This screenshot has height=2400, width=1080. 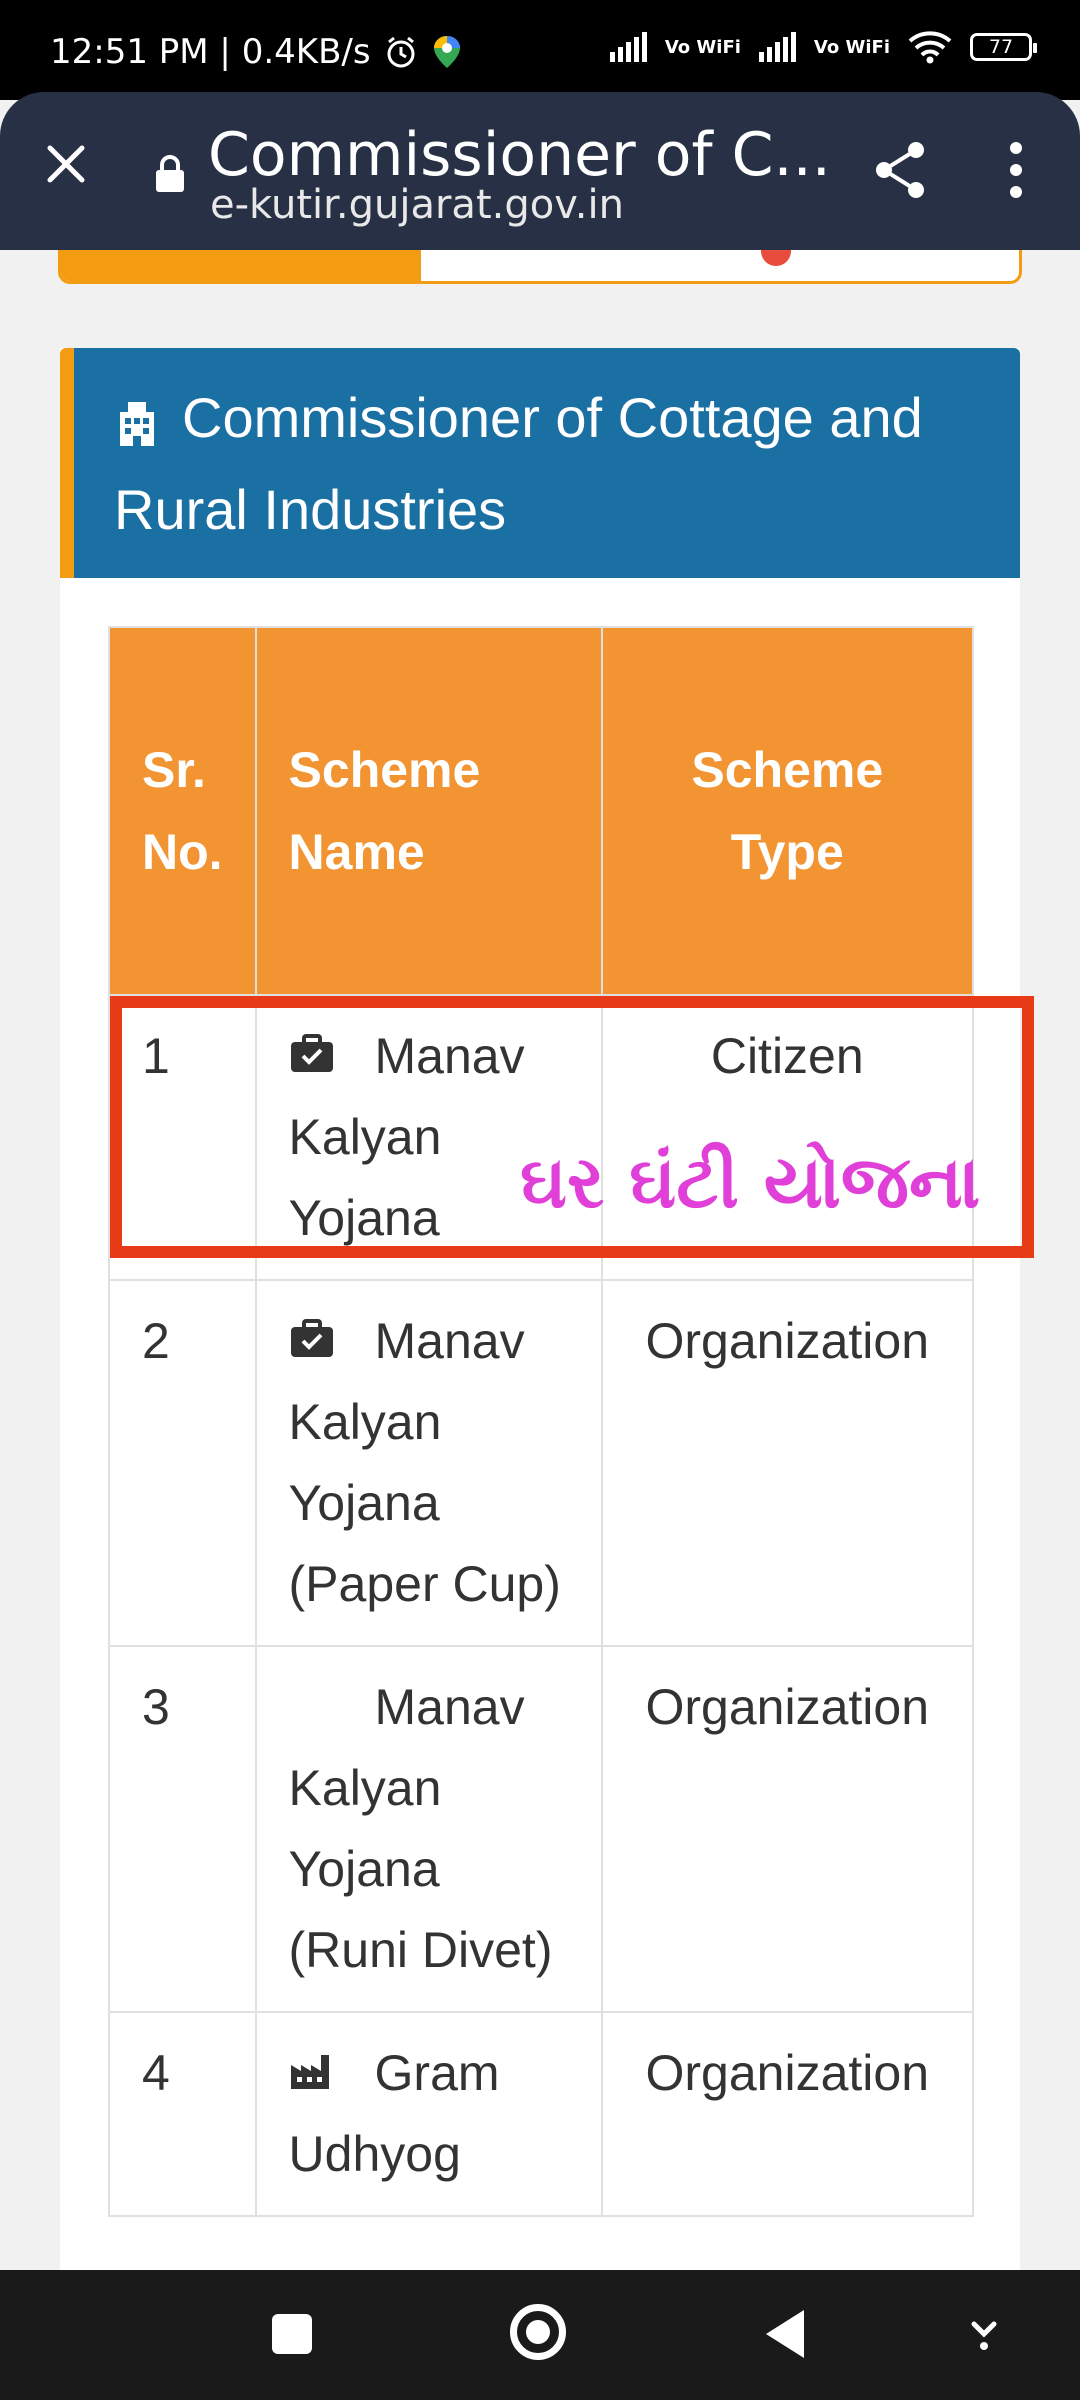 I want to click on row-scheme-name: Manav Kalyan Yojana (Runi Divet), so click(x=428, y=1829).